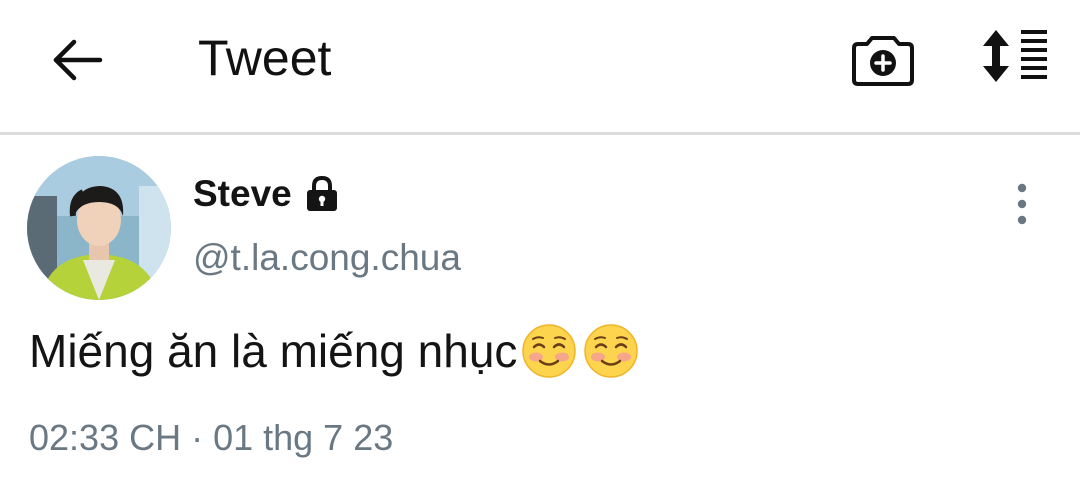 The height and width of the screenshot is (484, 1080). Describe the element at coordinates (242, 194) in the screenshot. I see `author-name: Steve` at that location.